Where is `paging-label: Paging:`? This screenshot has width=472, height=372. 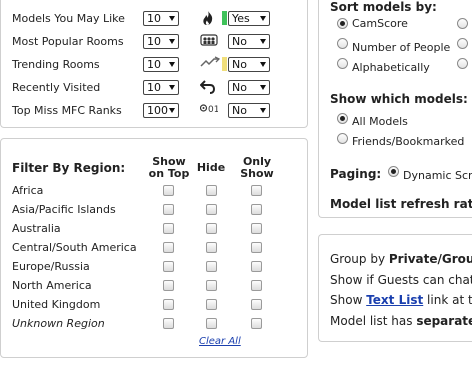 paging-label: Paging: is located at coordinates (356, 174).